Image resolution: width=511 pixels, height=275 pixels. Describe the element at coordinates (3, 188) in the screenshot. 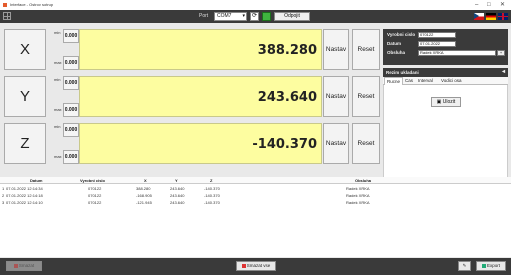

I see `row-number: 1` at that location.